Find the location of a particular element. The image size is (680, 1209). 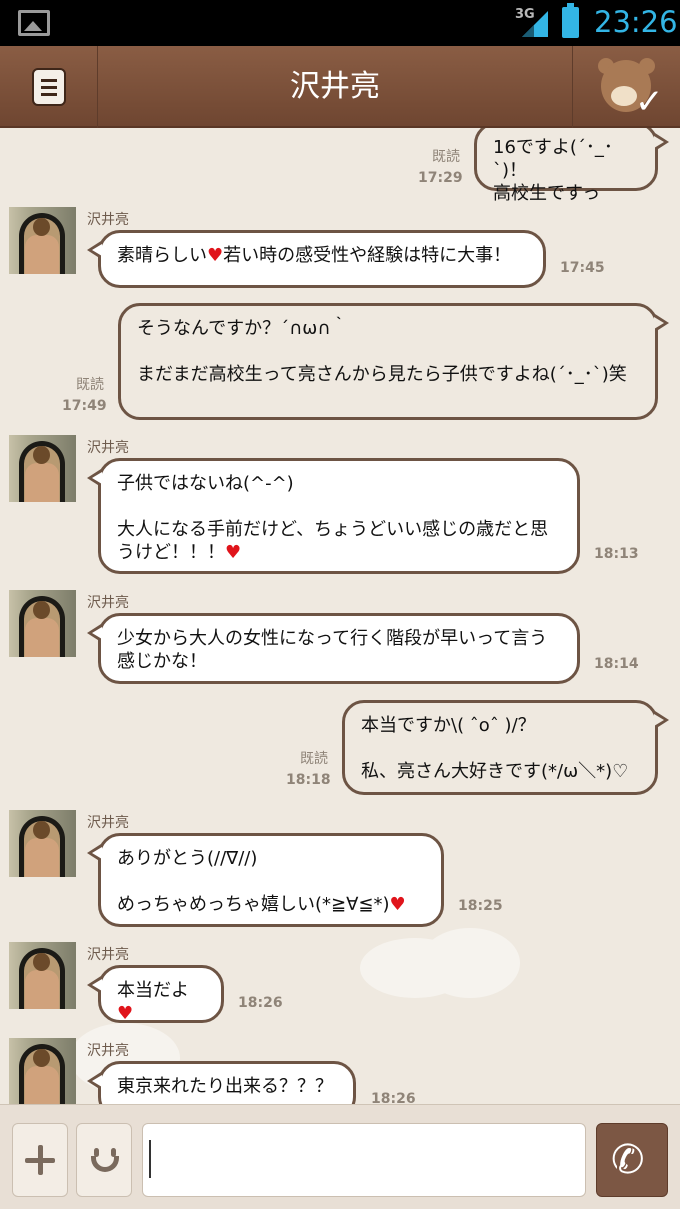

incoming-message: 少女から大人の女性になって行く階段が早いって言う感じかな！ is located at coordinates (333, 648).